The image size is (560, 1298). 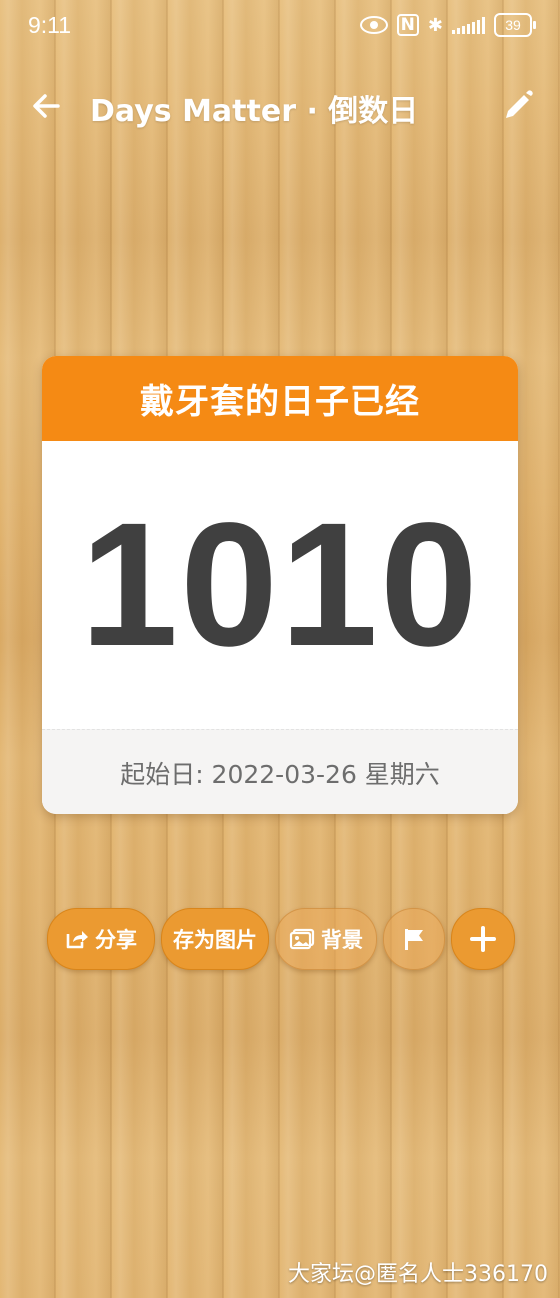 I want to click on share-icon, so click(x=77, y=940).